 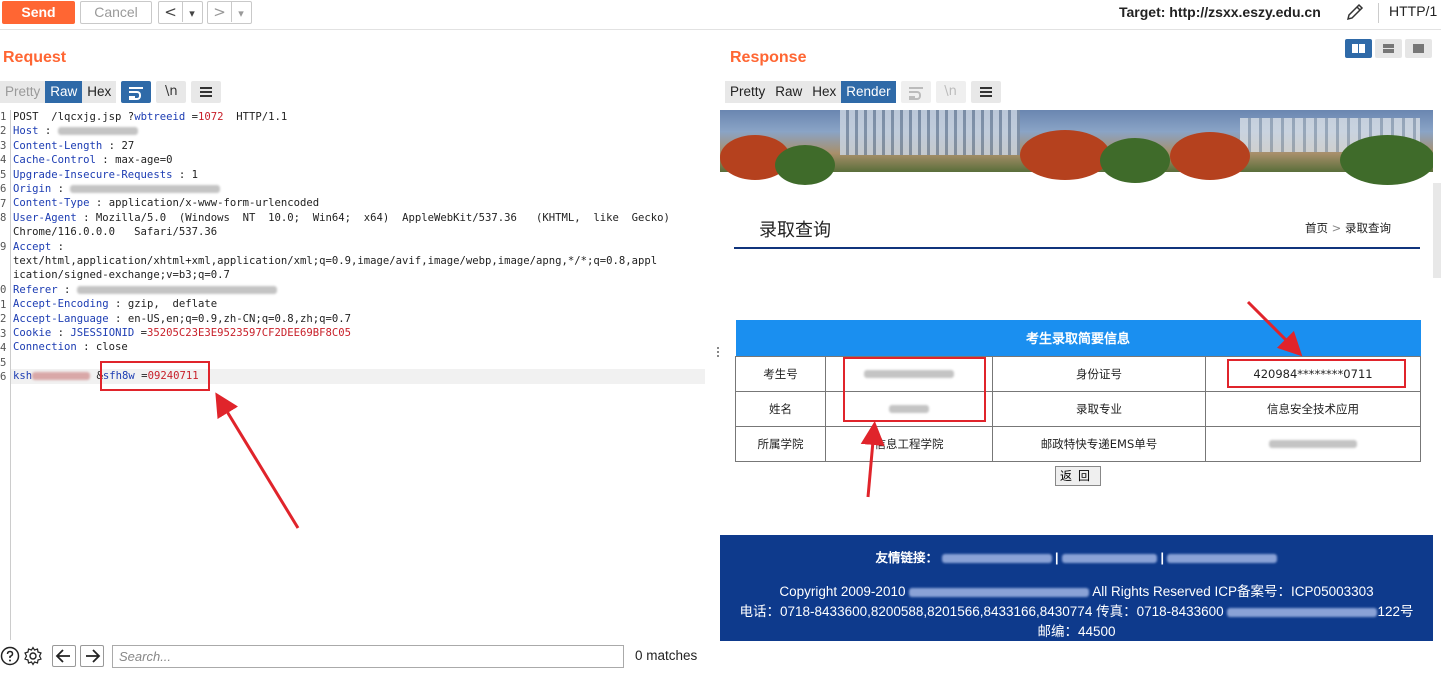 I want to click on table-title: 考生录取简要信息, so click(x=1078, y=338).